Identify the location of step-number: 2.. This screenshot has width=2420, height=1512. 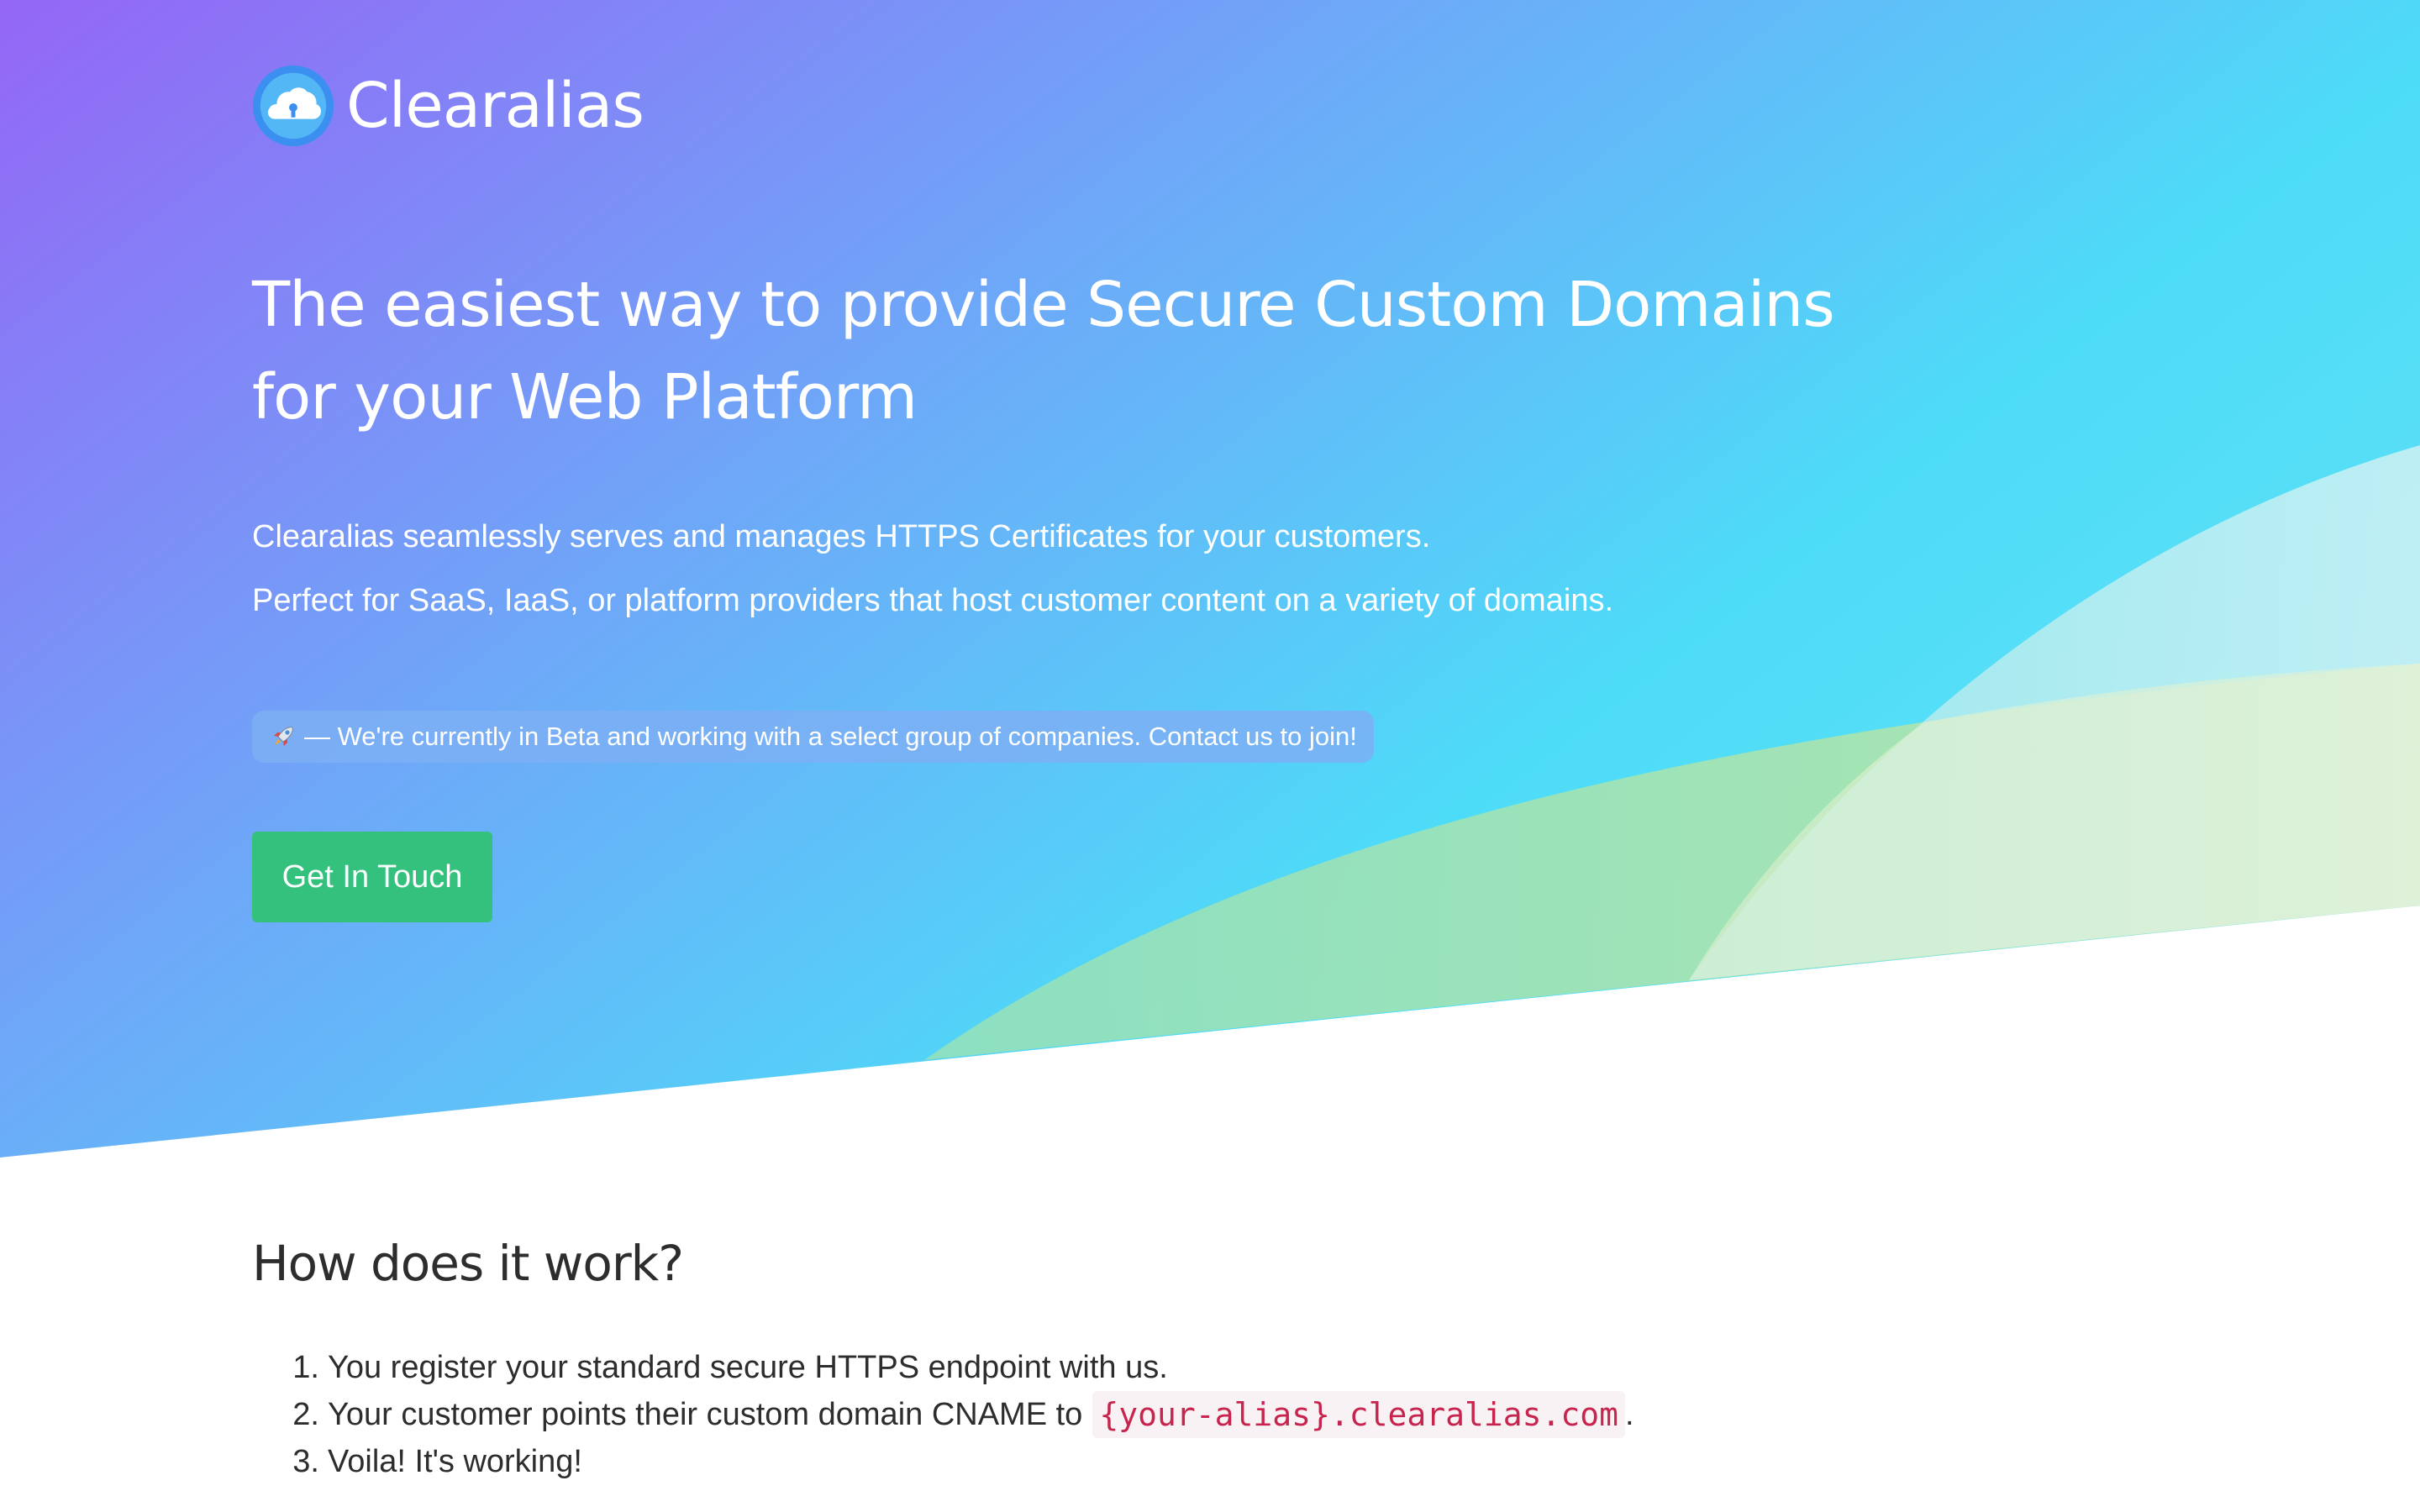
(306, 1414).